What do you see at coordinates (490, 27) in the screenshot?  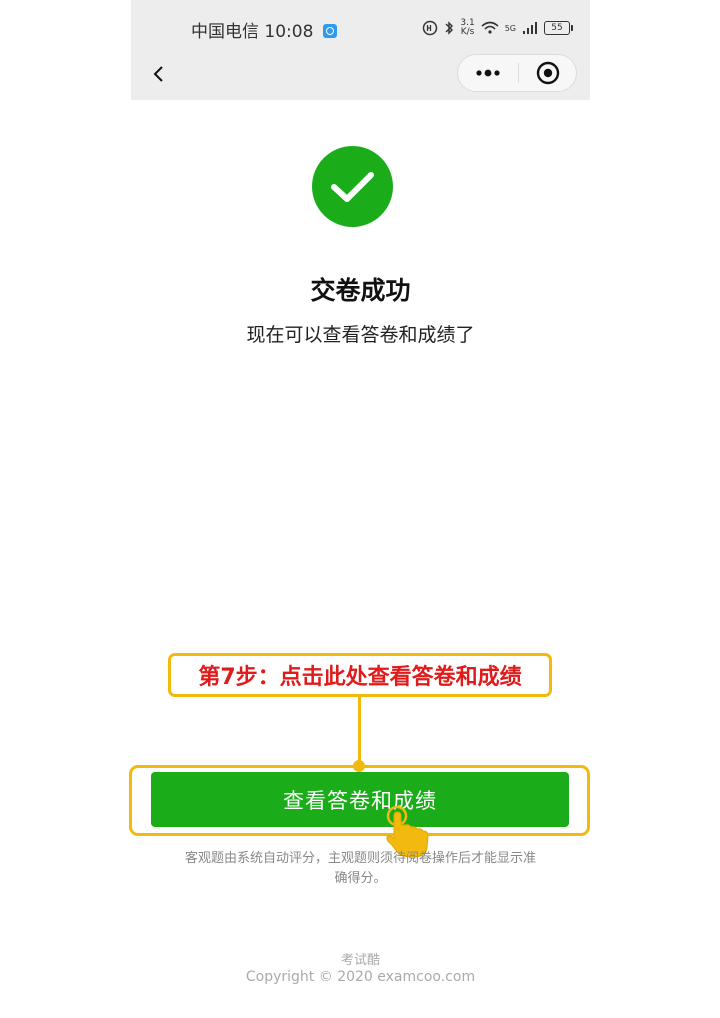 I see `wifi-icon` at bounding box center [490, 27].